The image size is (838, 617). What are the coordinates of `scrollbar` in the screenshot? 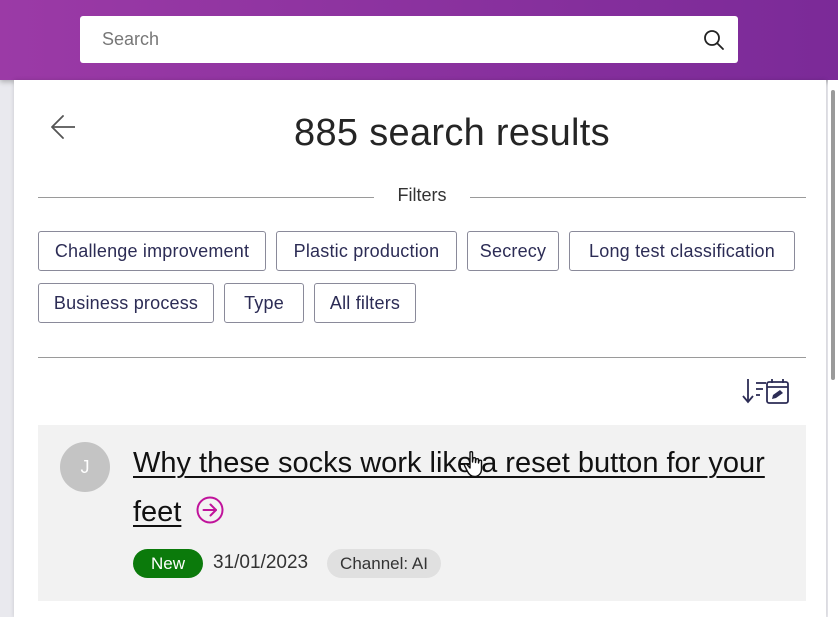 It's located at (833, 348).